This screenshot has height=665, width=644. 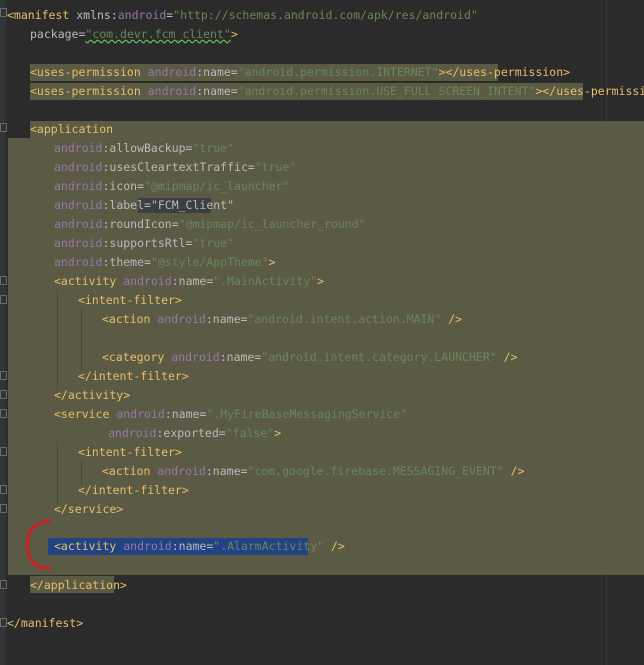 I want to click on code-line: android:exported="false">, so click(x=194, y=433).